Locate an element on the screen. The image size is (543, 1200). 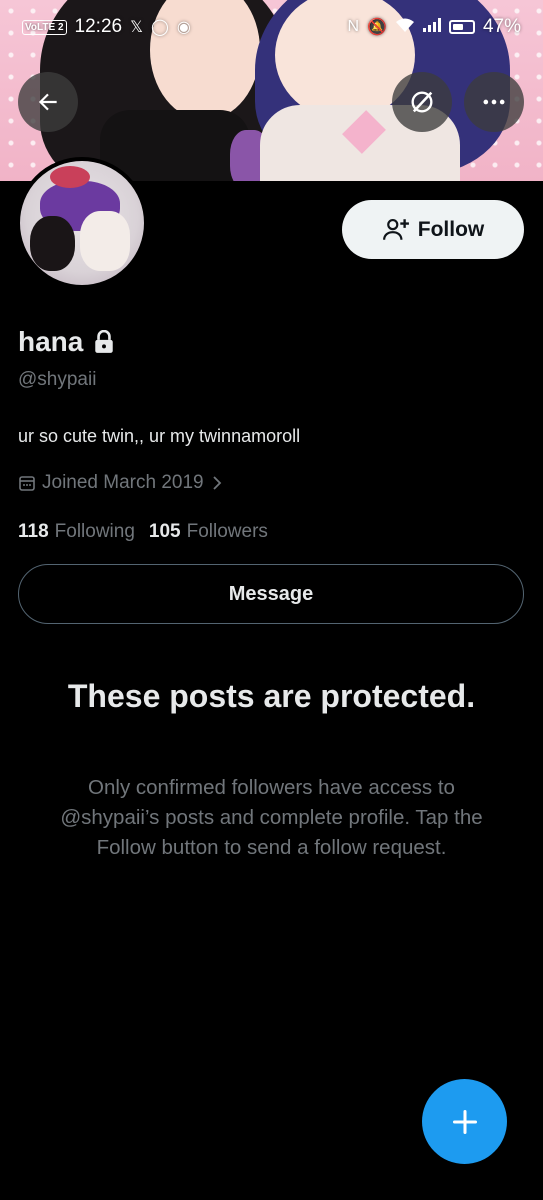
nfc-icon: N is located at coordinates (353, 26).